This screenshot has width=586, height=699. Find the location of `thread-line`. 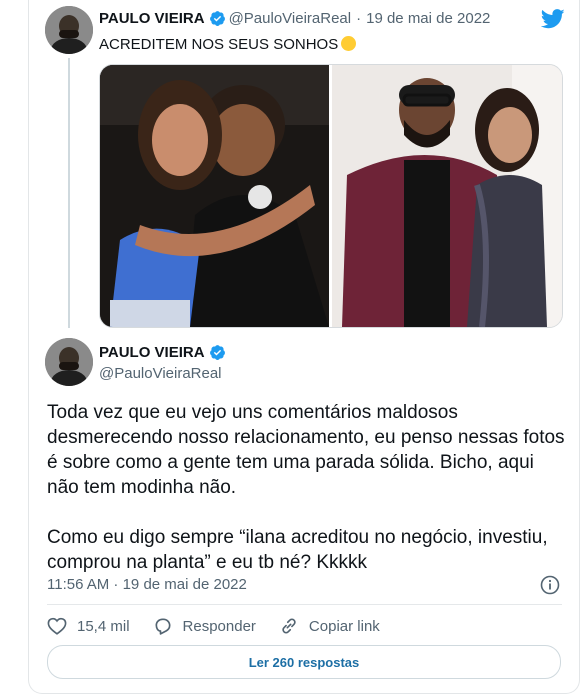

thread-line is located at coordinates (69, 193).